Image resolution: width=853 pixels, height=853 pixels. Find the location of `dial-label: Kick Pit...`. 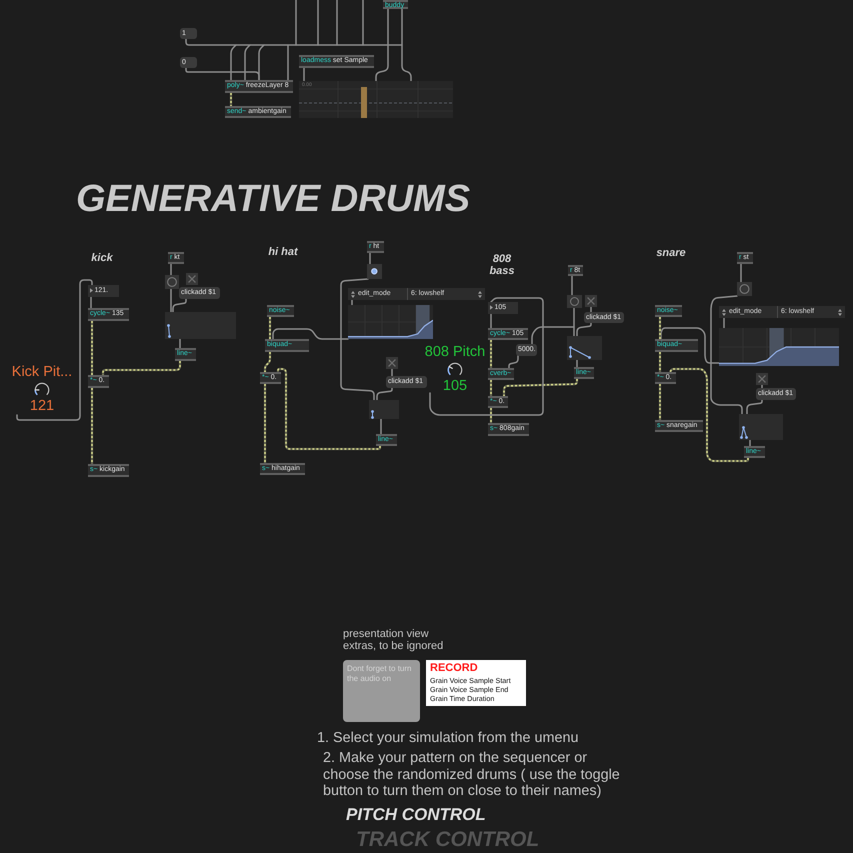

dial-label: Kick Pit... is located at coordinates (42, 372).